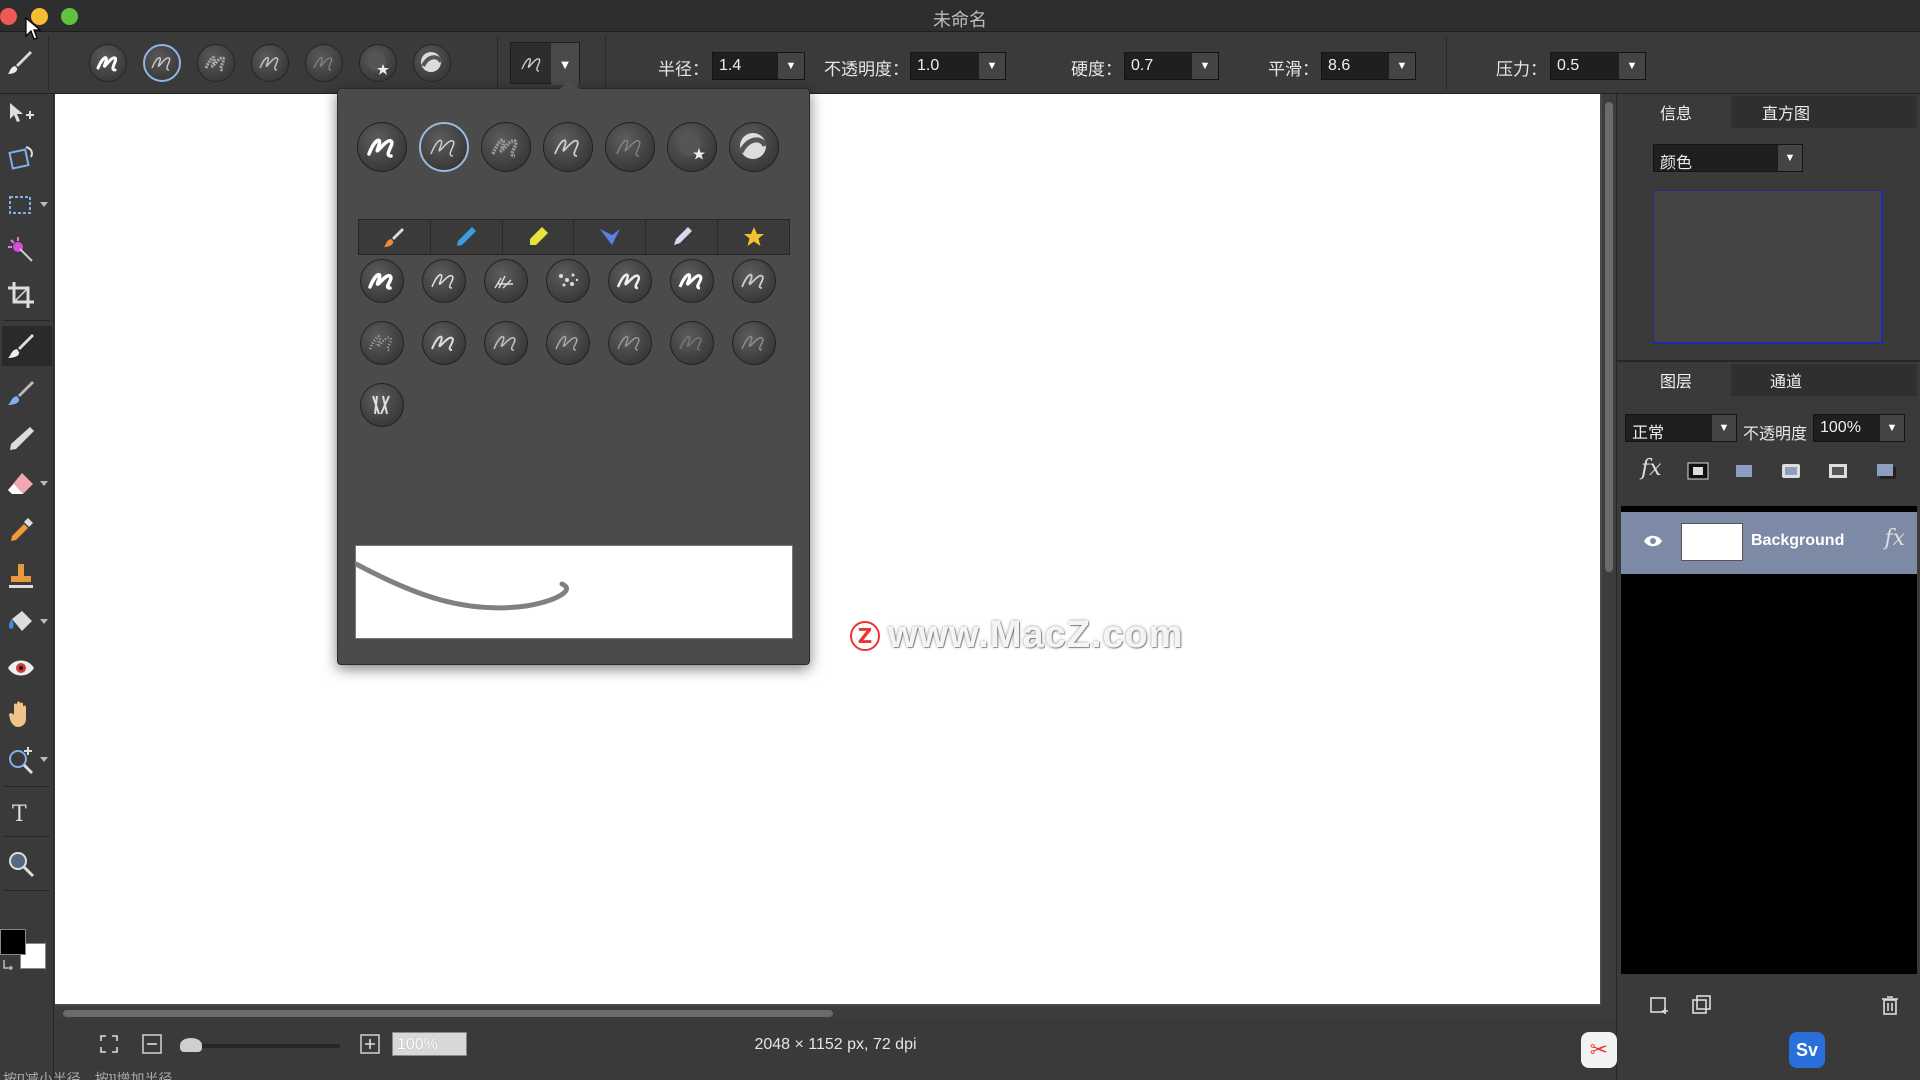 The height and width of the screenshot is (1080, 1920). I want to click on layer-stroke-icon, so click(1791, 471).